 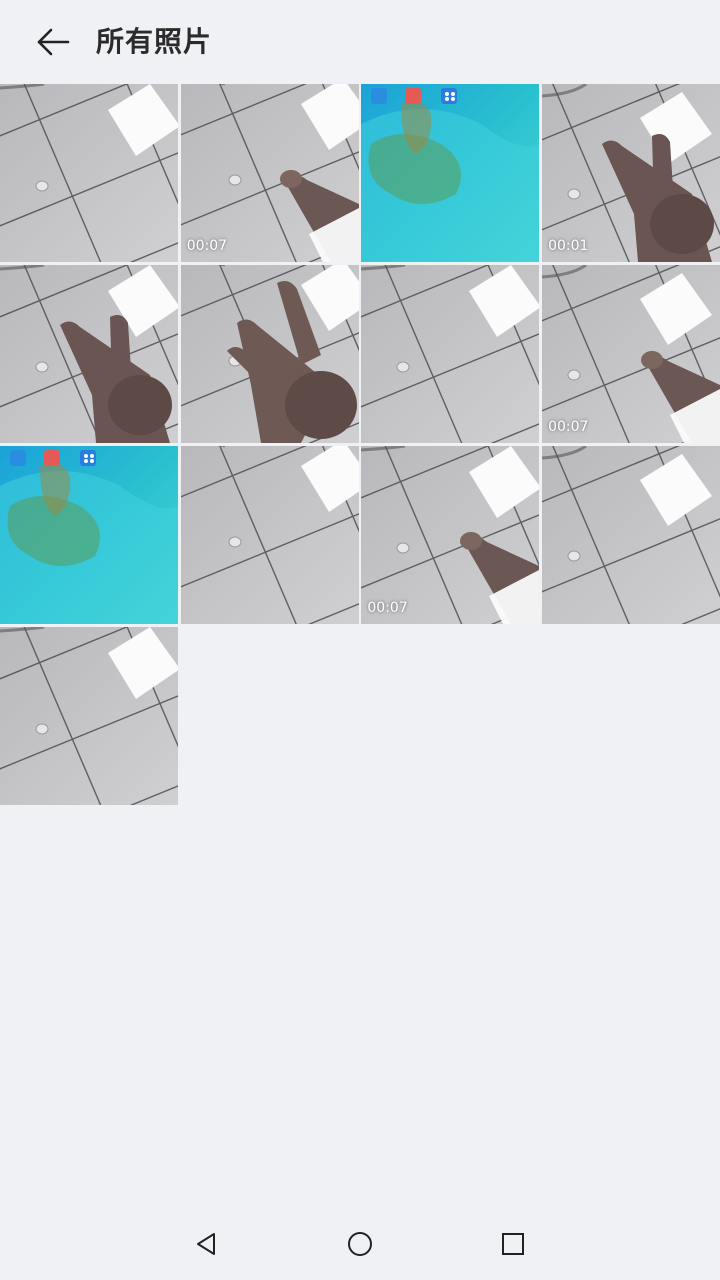 I want to click on back-button, so click(x=53, y=42).